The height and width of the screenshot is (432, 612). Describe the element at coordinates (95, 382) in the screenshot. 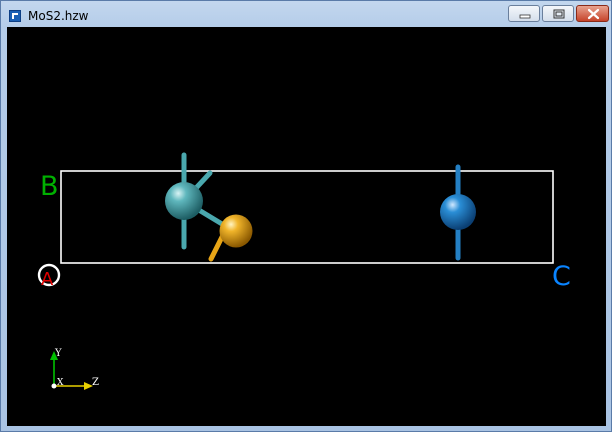

I see `z-axis-label: Z` at that location.